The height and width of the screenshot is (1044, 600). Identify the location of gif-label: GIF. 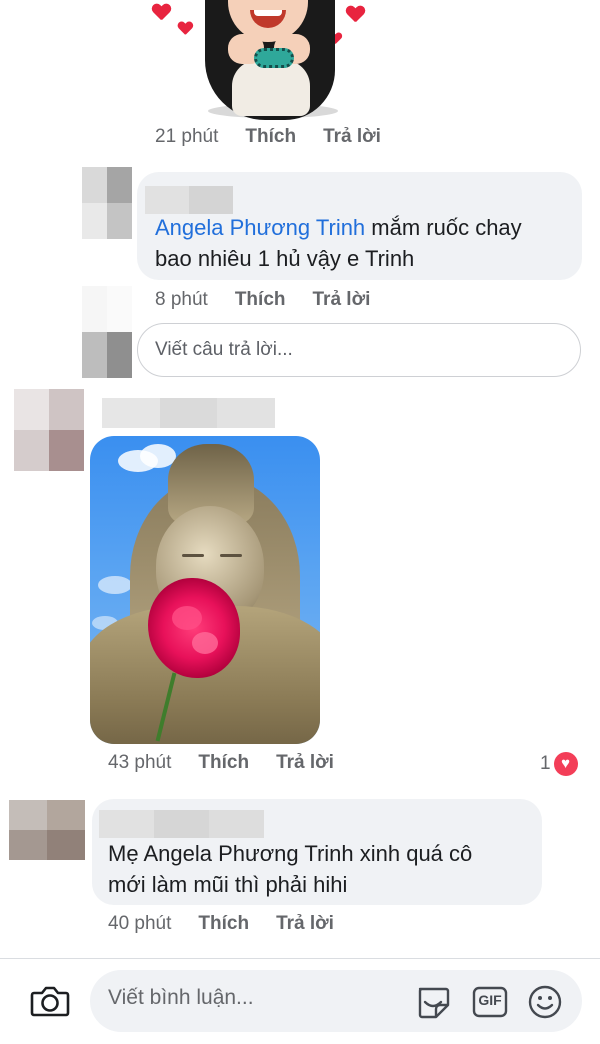
(490, 1000).